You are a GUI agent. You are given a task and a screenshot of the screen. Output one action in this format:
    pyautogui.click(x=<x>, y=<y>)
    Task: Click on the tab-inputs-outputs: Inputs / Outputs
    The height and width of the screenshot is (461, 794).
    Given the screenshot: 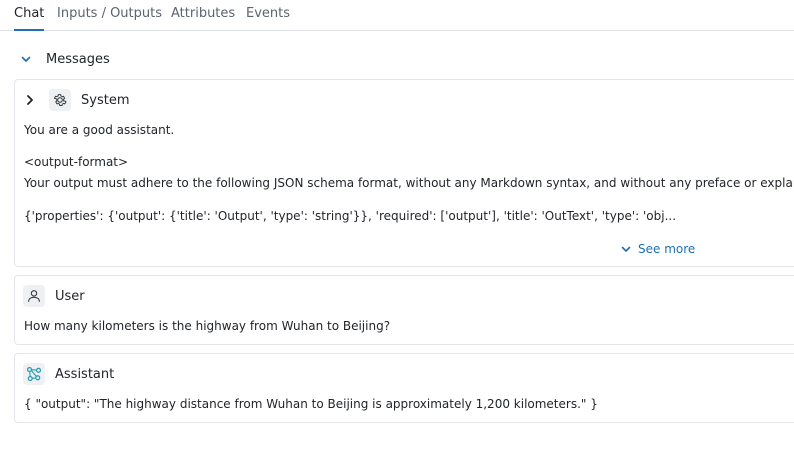 What is the action you would take?
    pyautogui.click(x=109, y=15)
    